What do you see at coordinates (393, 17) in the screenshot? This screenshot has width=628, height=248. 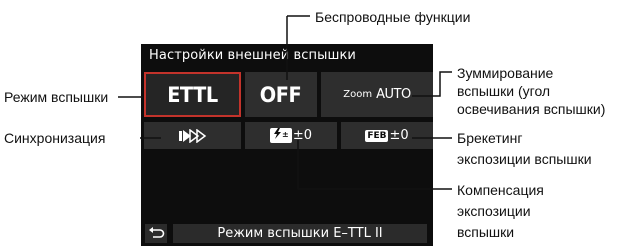 I see `label-wireless: Беспроводные функции` at bounding box center [393, 17].